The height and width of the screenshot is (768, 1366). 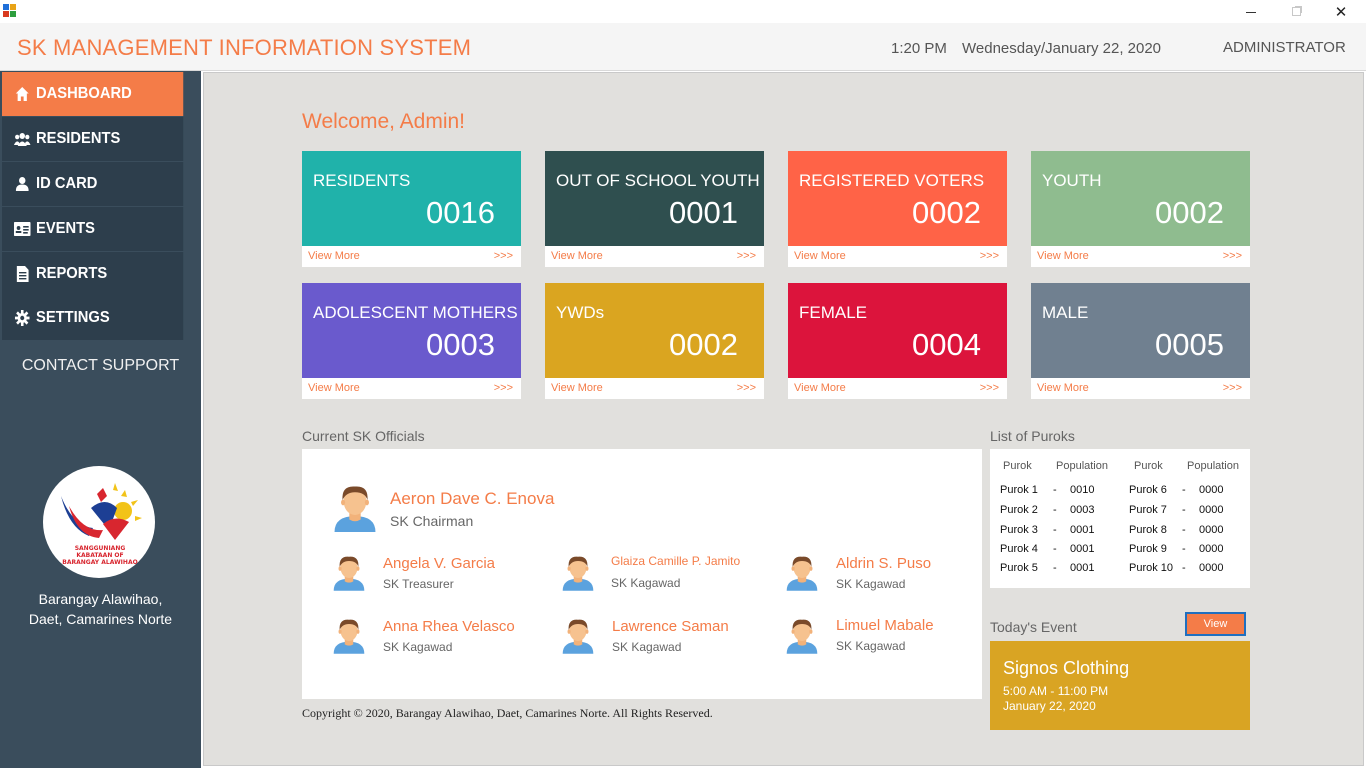 I want to click on minimize-icon, so click(x=1251, y=12).